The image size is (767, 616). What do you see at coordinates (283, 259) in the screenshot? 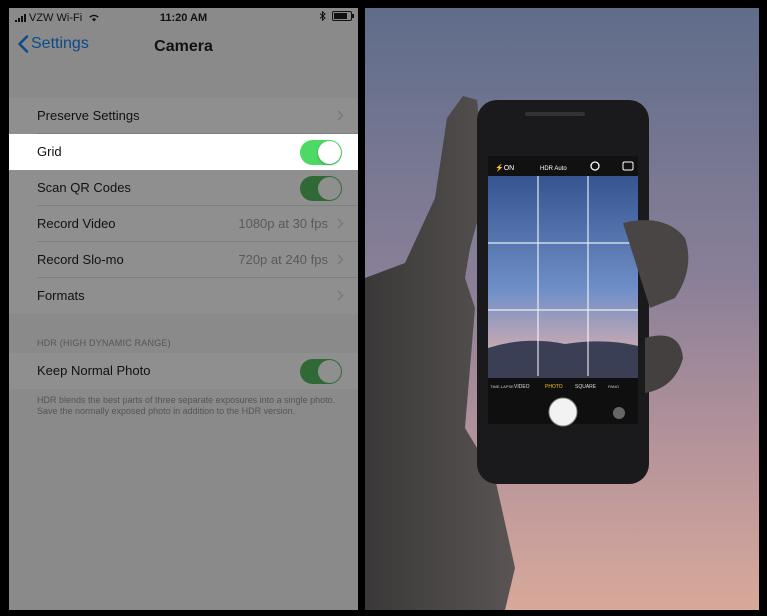
I see `row-value: 720p at 240 fps` at bounding box center [283, 259].